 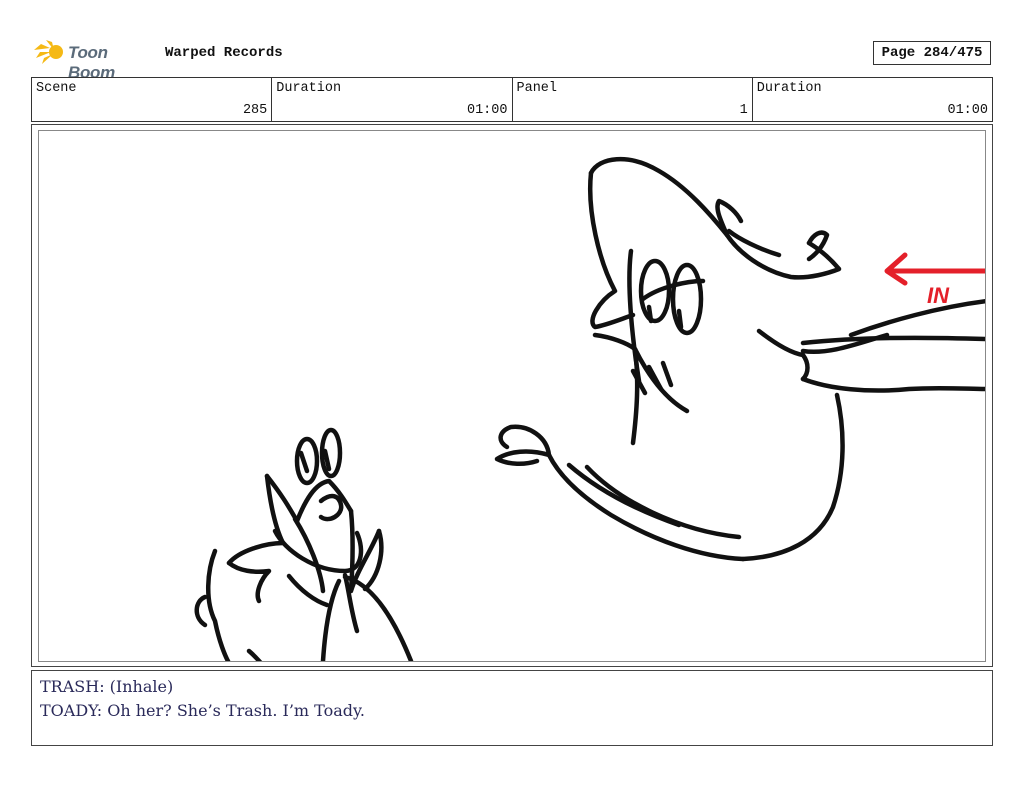 What do you see at coordinates (255, 110) in the screenshot?
I see `scene-value: 285` at bounding box center [255, 110].